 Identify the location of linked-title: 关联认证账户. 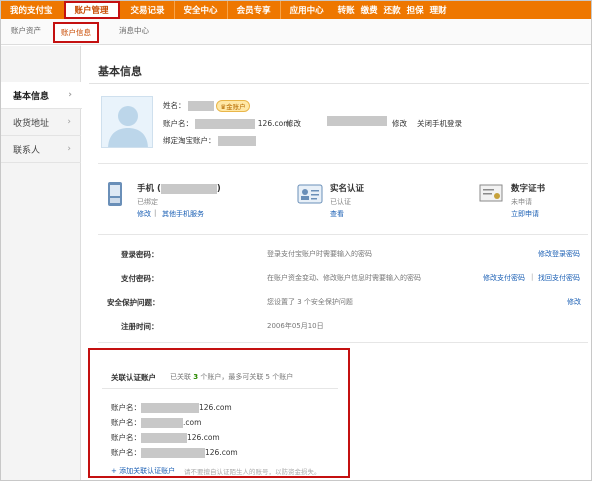
(133, 377).